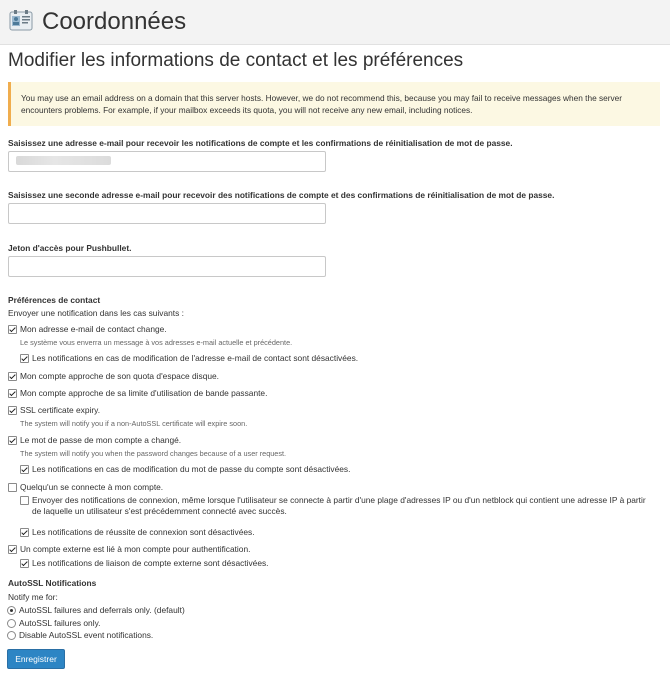 The image size is (670, 677). I want to click on checkbox-login, so click(12, 487).